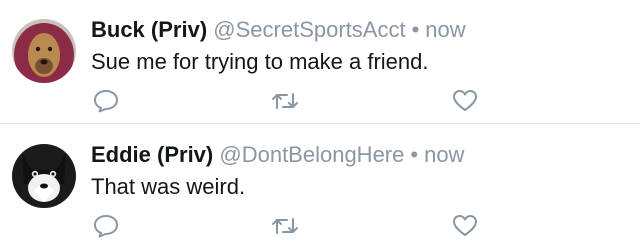 Image resolution: width=640 pixels, height=249 pixels. I want to click on cat-avatar-icon, so click(44, 176).